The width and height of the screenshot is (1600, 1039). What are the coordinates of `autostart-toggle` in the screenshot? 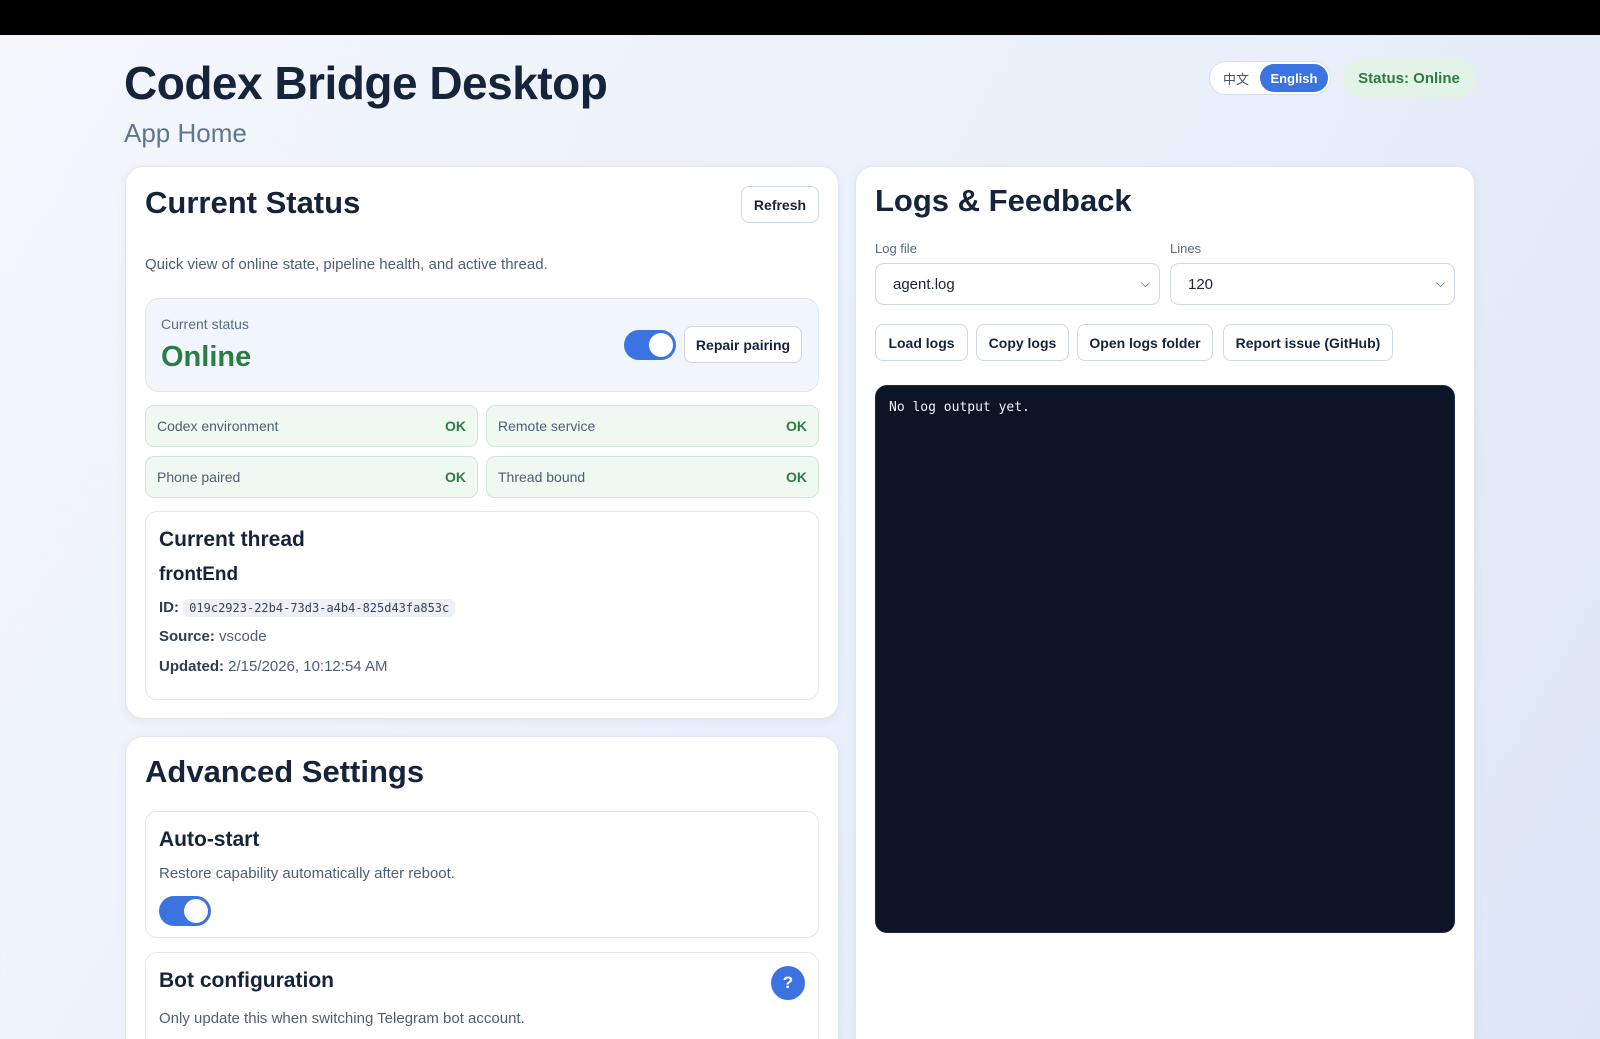 It's located at (185, 911).